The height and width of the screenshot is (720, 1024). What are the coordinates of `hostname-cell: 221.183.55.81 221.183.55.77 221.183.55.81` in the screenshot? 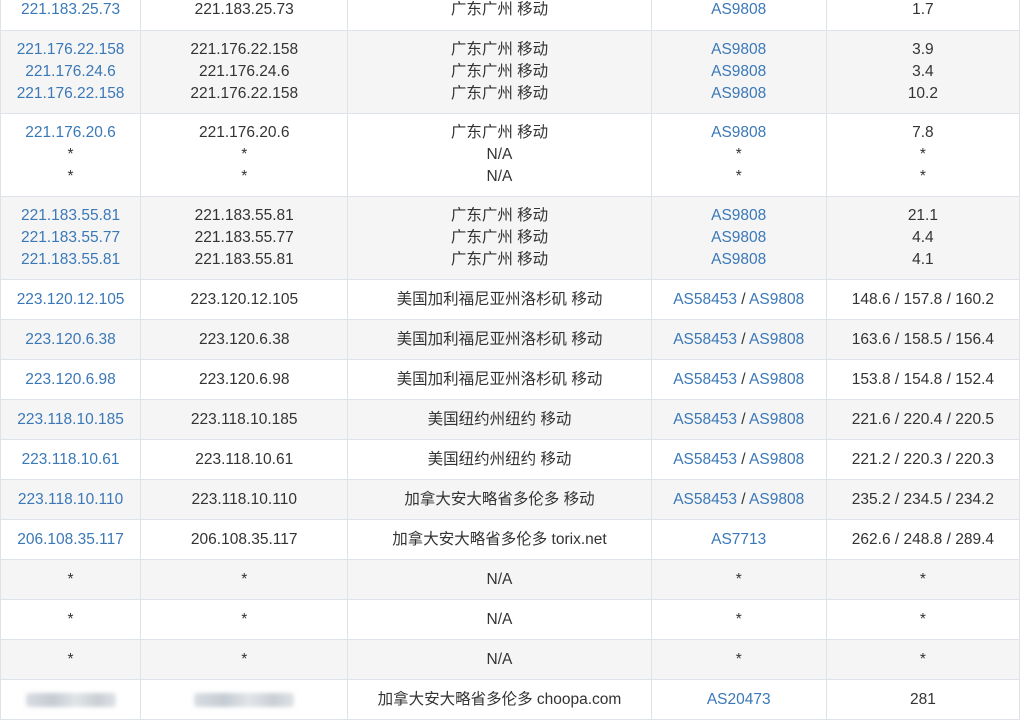 It's located at (244, 238).